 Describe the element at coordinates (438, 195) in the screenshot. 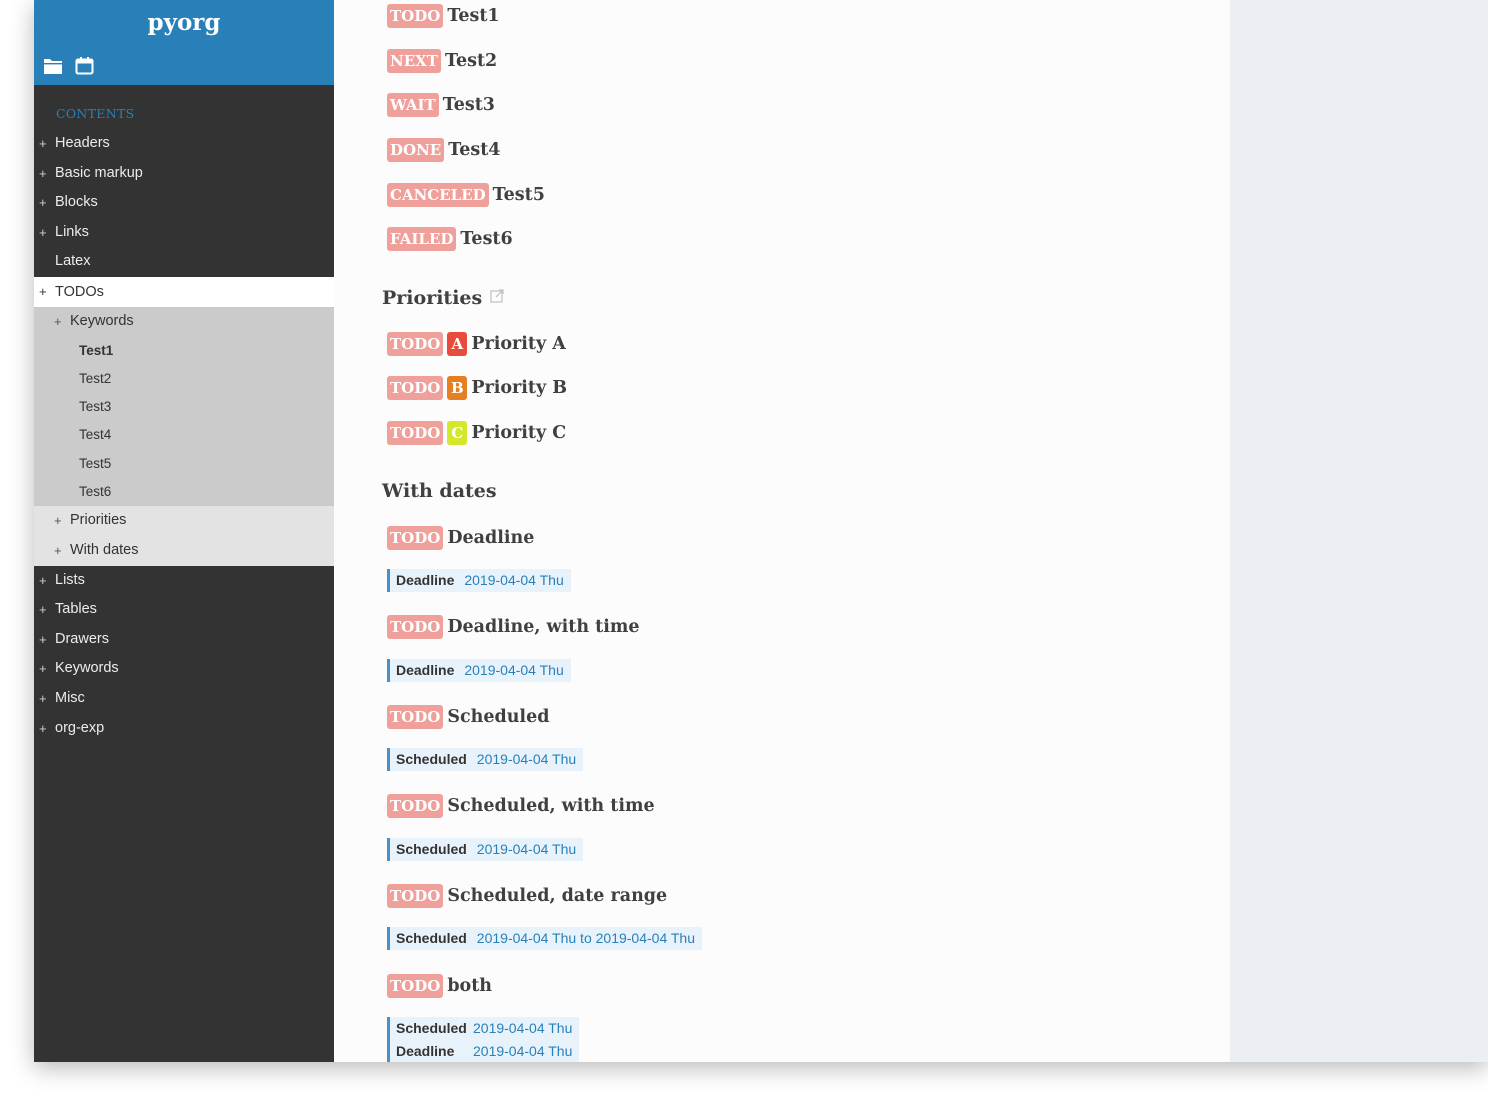

I see `todo-keyword-badge: CANCELED` at that location.